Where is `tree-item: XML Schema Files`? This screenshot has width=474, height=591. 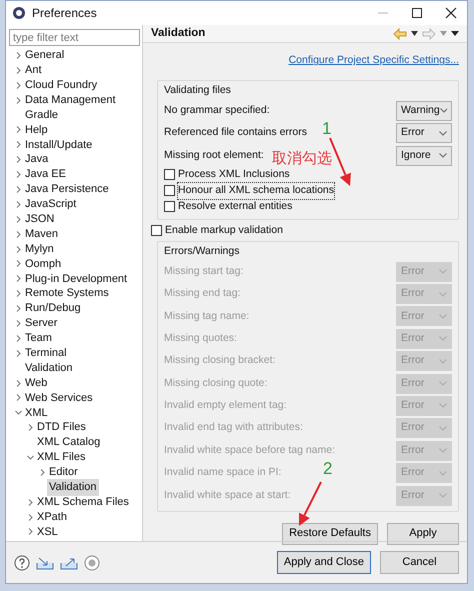
tree-item: XML Schema Files is located at coordinates (83, 502).